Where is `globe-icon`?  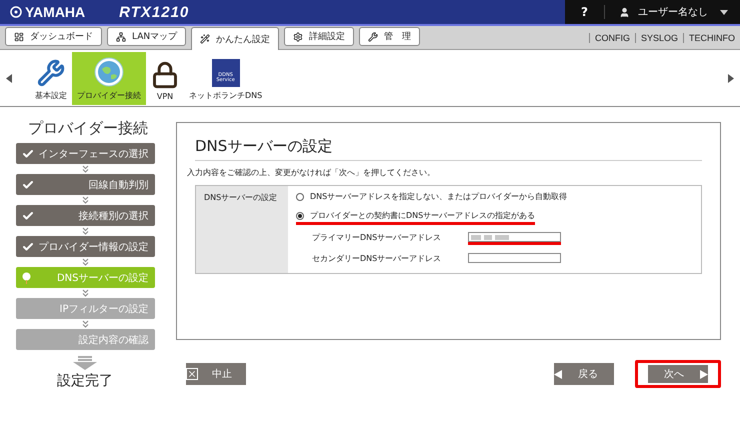 globe-icon is located at coordinates (109, 71).